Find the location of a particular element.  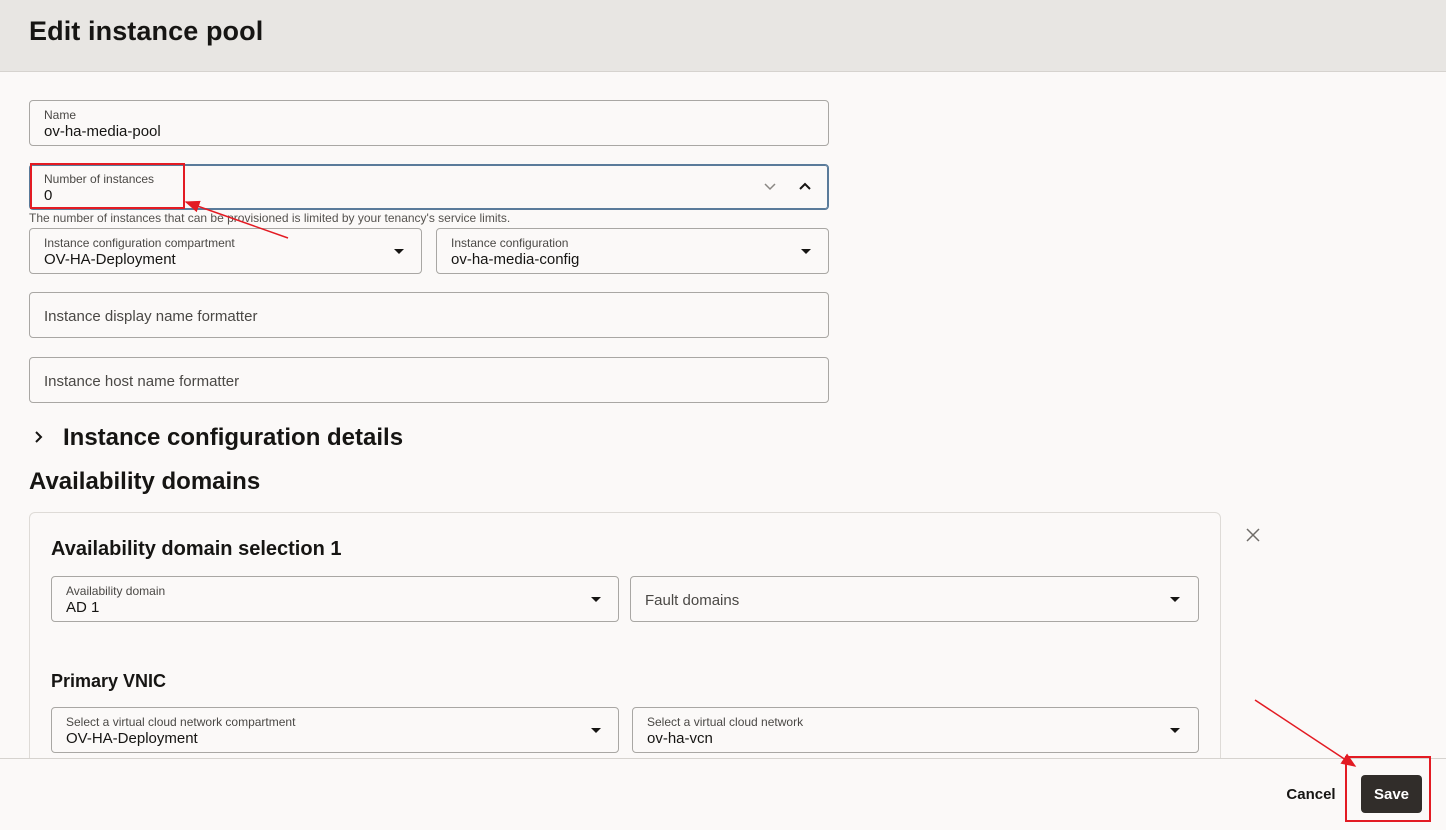

page-header: Edit instance pool is located at coordinates (723, 36).